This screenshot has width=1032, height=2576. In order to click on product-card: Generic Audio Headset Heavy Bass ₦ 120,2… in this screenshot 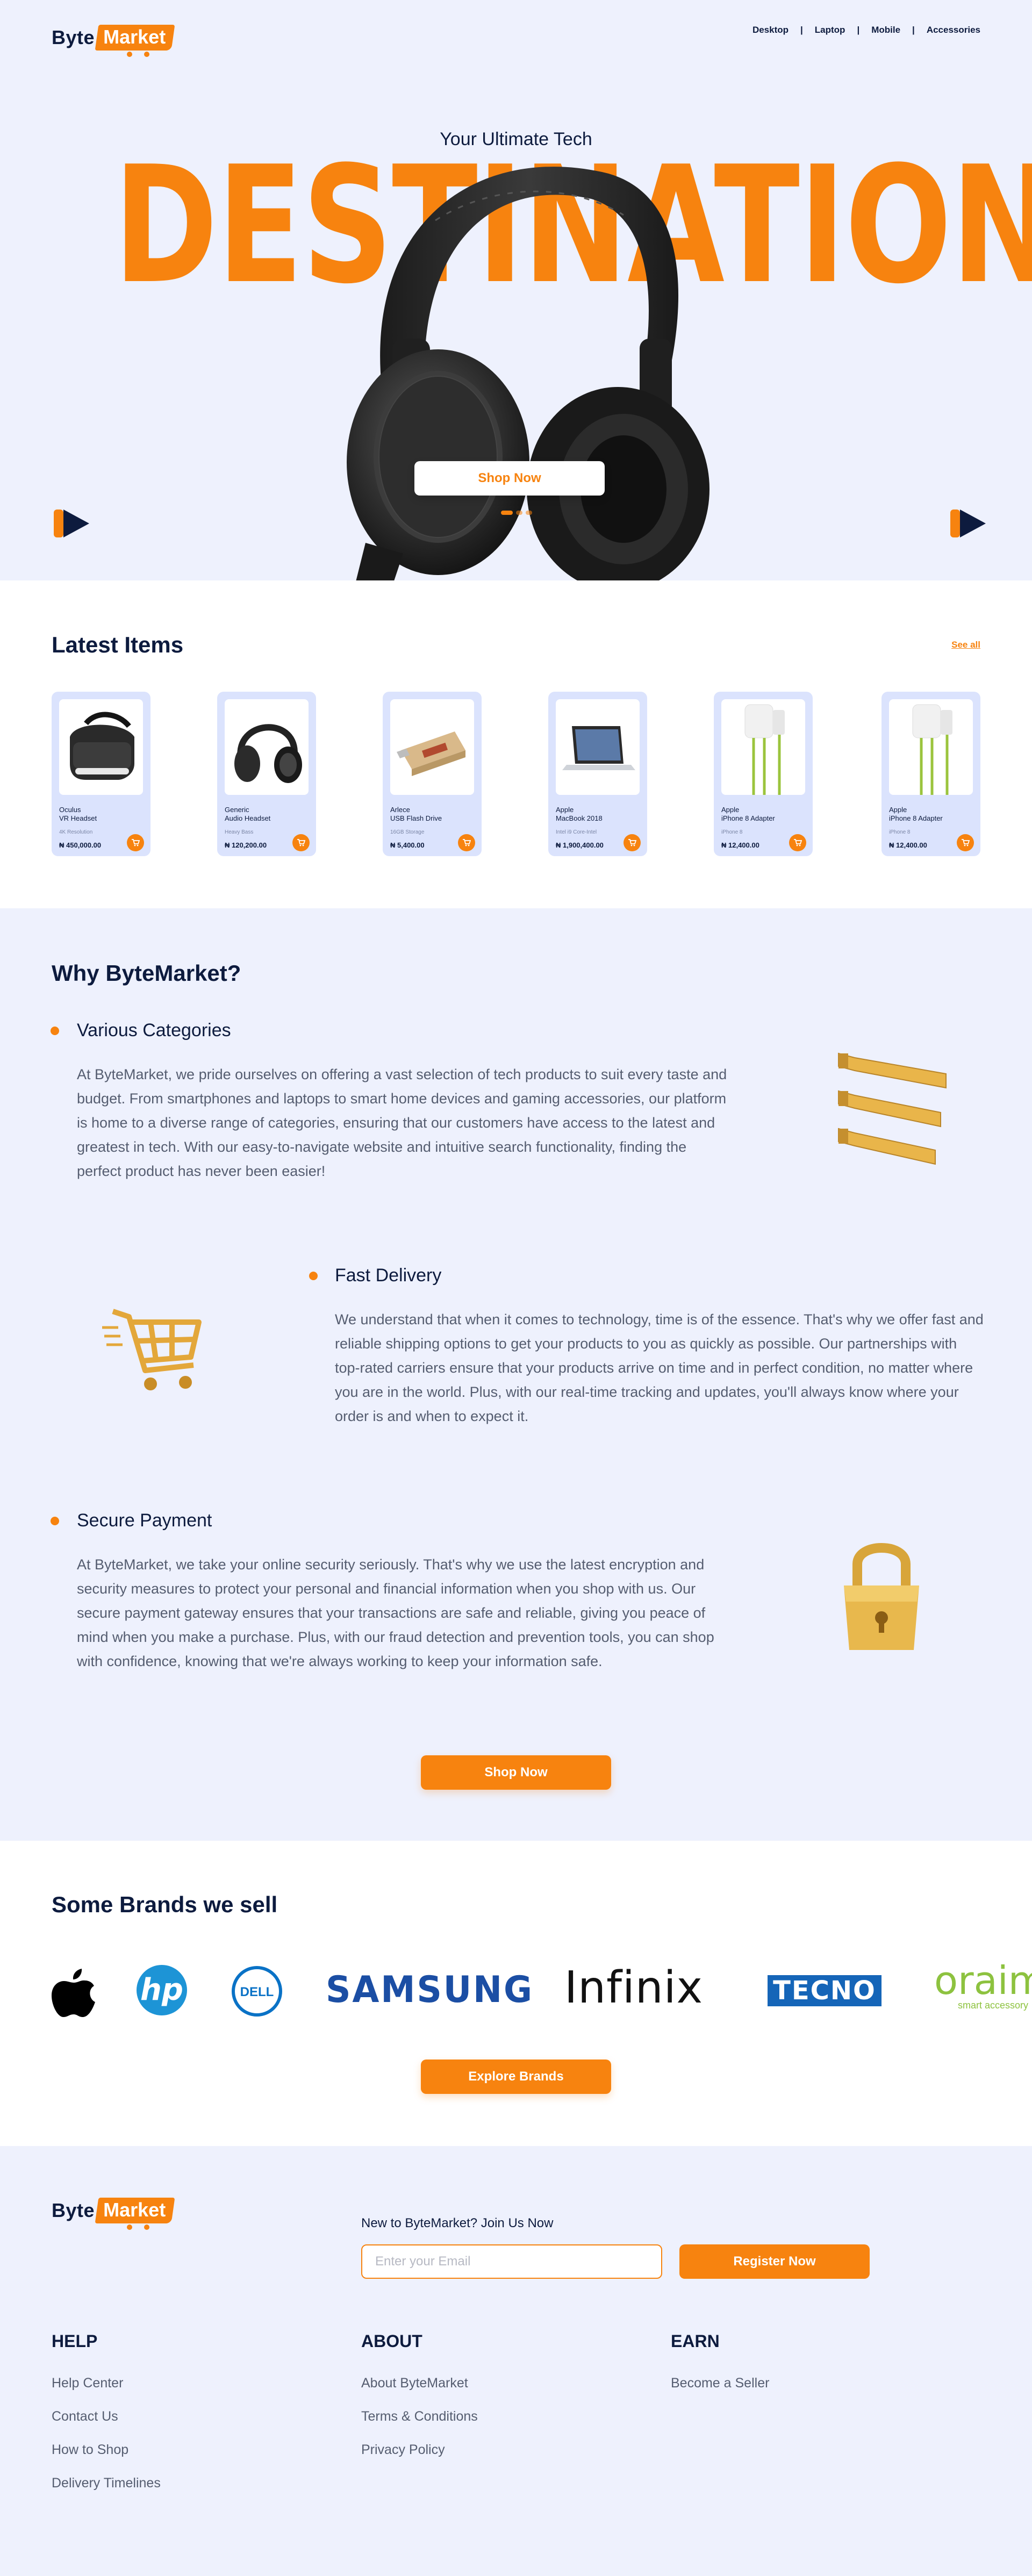, I will do `click(266, 774)`.